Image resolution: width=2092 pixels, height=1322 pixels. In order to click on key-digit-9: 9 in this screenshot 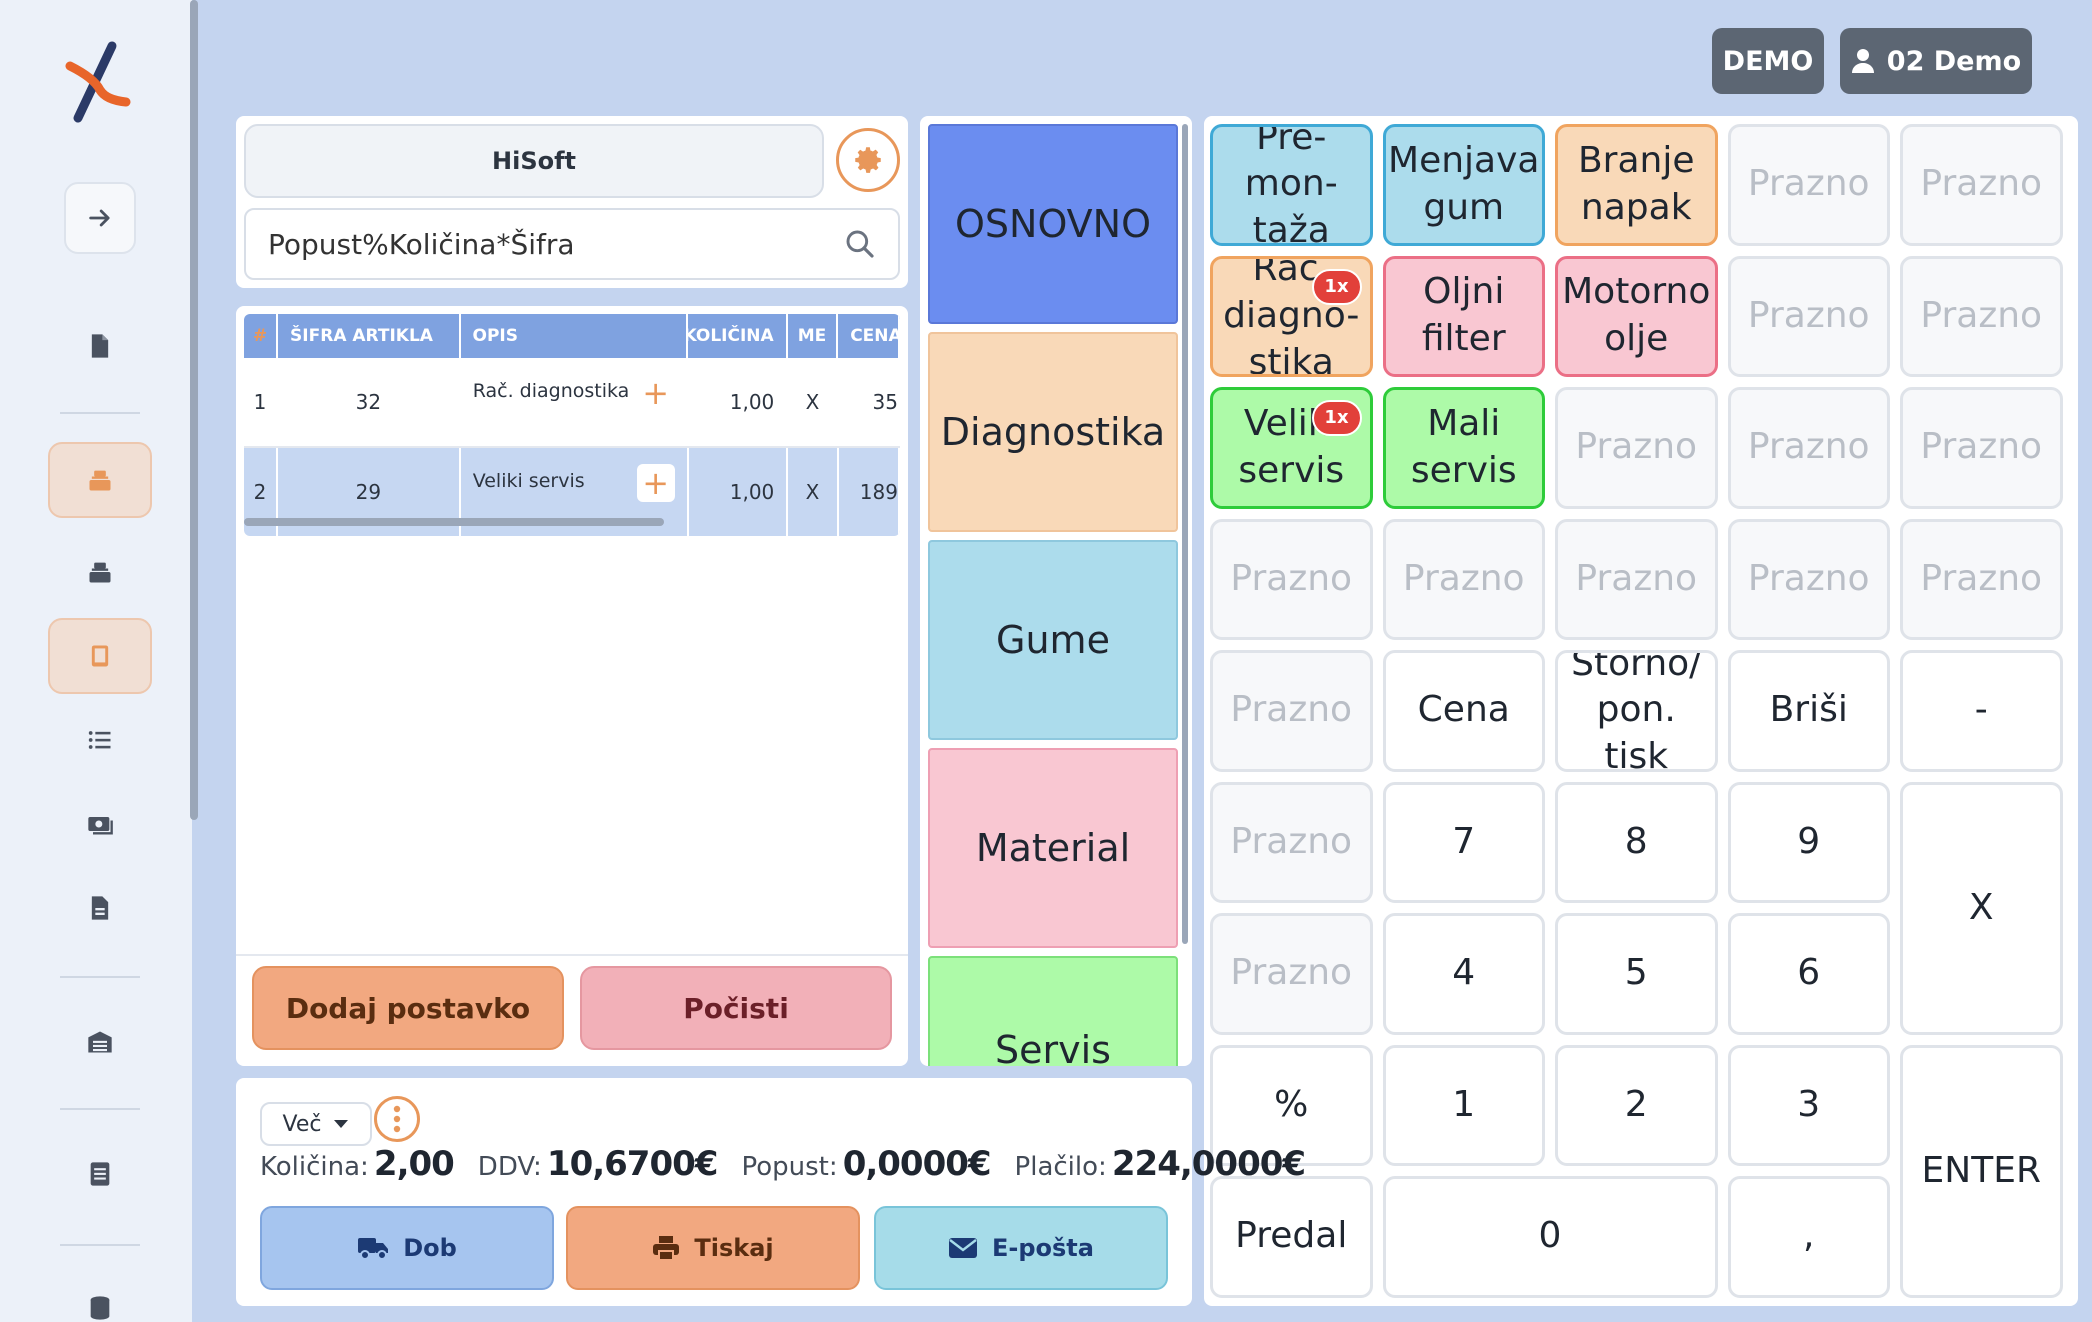, I will do `click(1808, 842)`.